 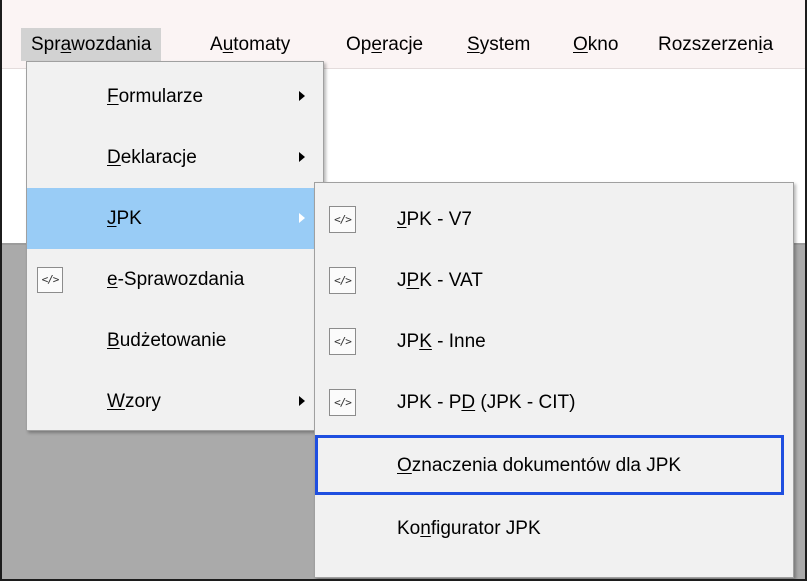 What do you see at coordinates (175, 218) in the screenshot?
I see `menu-item-jpk: JPK` at bounding box center [175, 218].